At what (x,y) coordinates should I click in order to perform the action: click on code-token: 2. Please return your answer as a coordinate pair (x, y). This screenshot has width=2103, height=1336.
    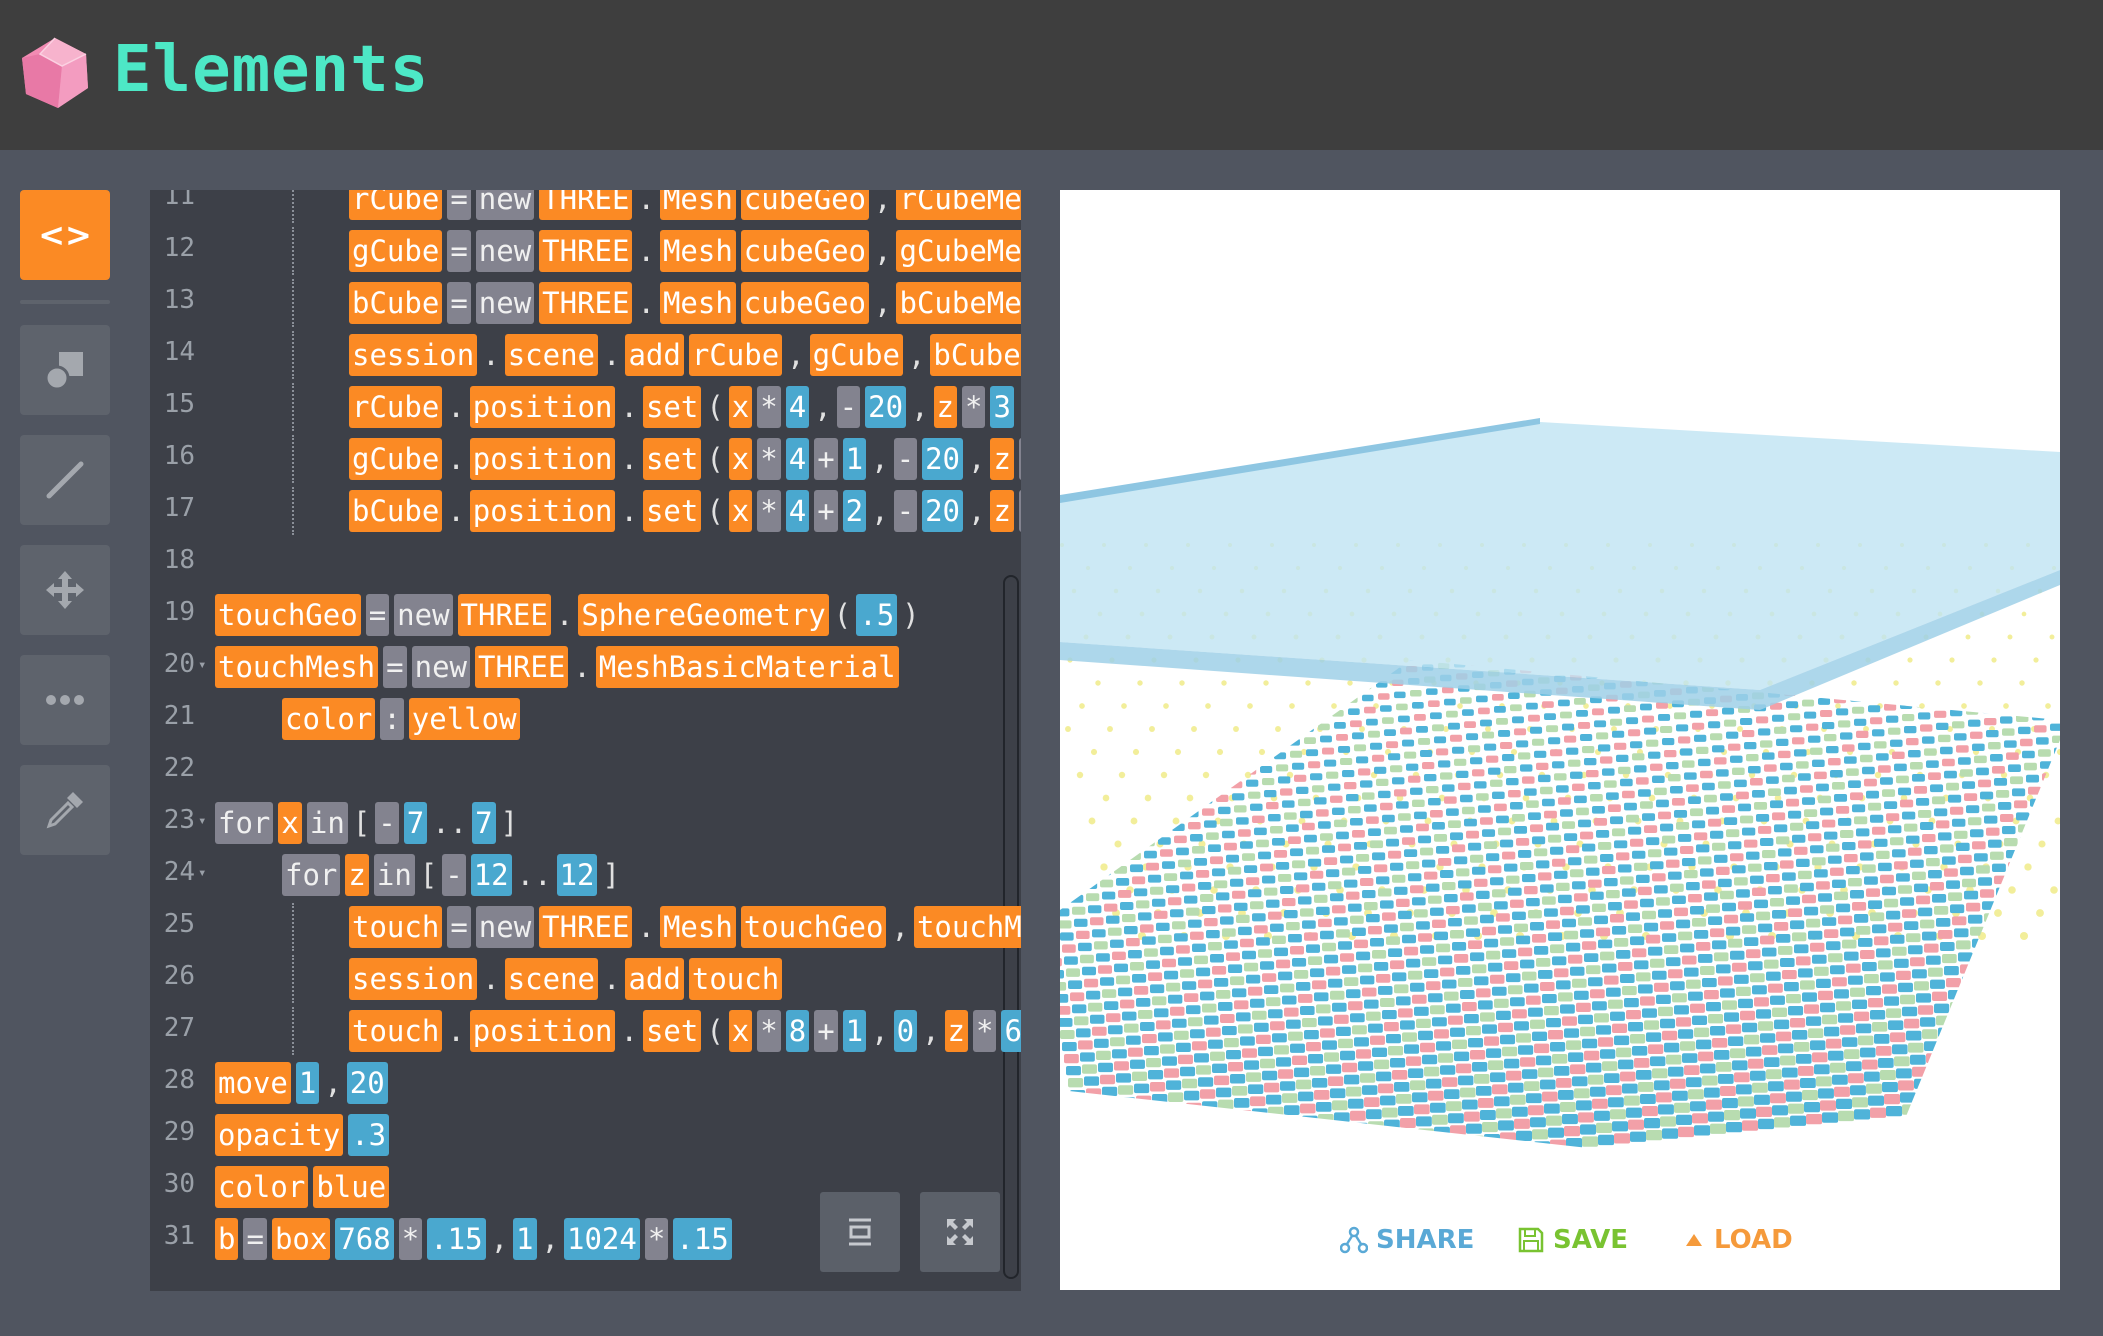
    Looking at the image, I should click on (854, 511).